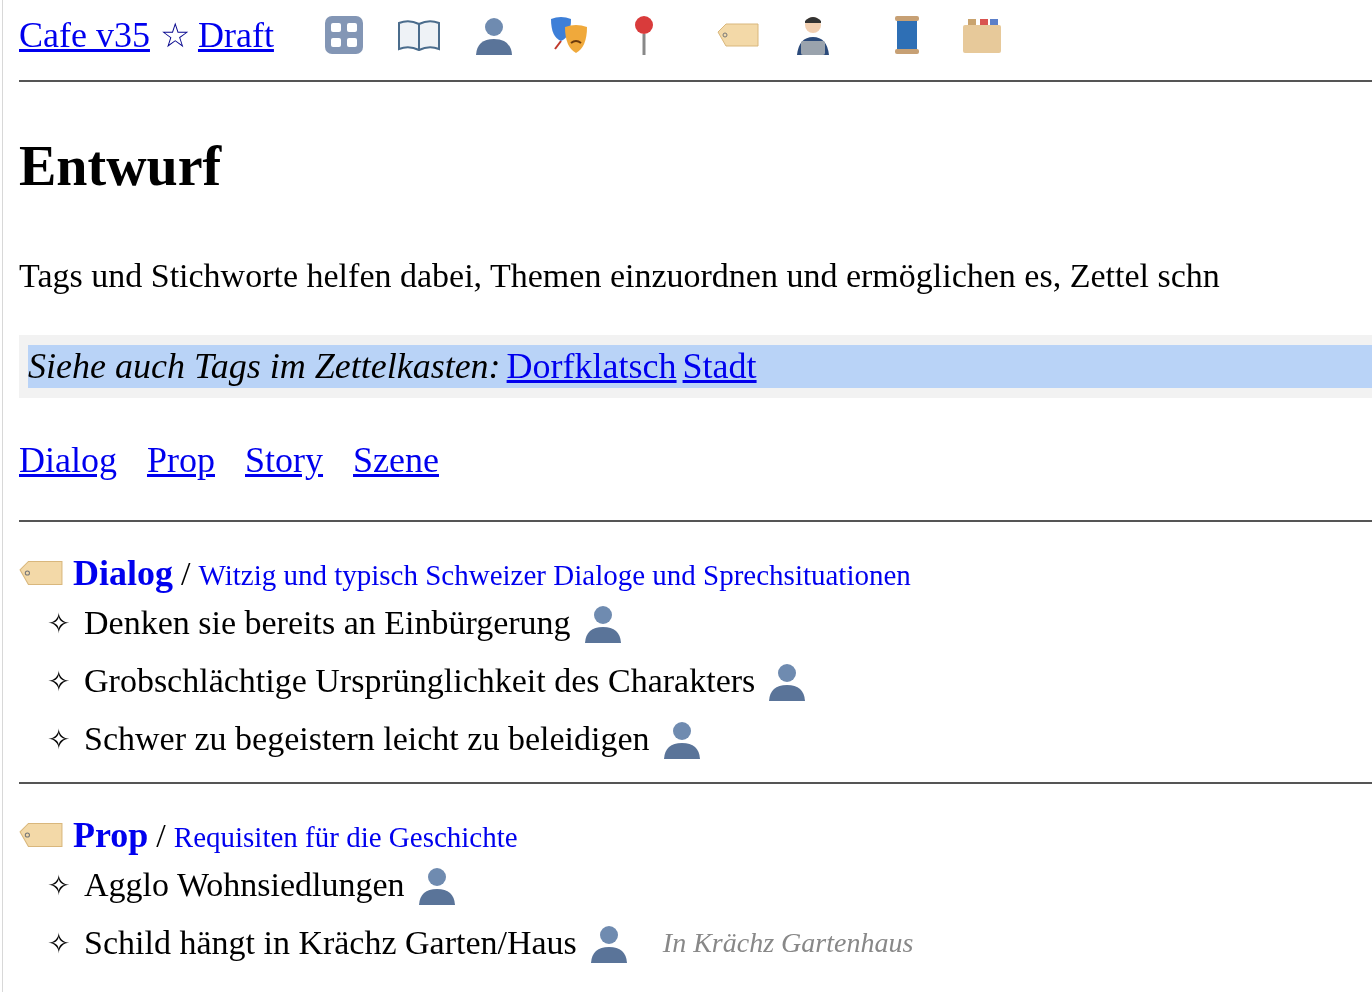  Describe the element at coordinates (591, 366) in the screenshot. I see `tag-link: Dorfklatsch` at that location.